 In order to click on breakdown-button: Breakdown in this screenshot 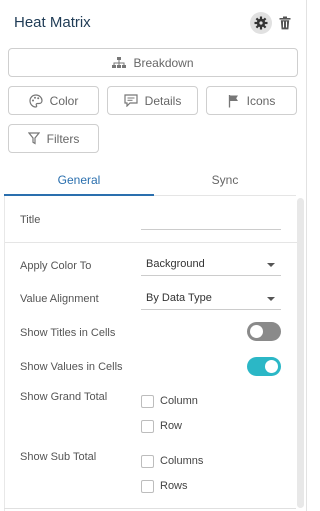, I will do `click(153, 62)`.